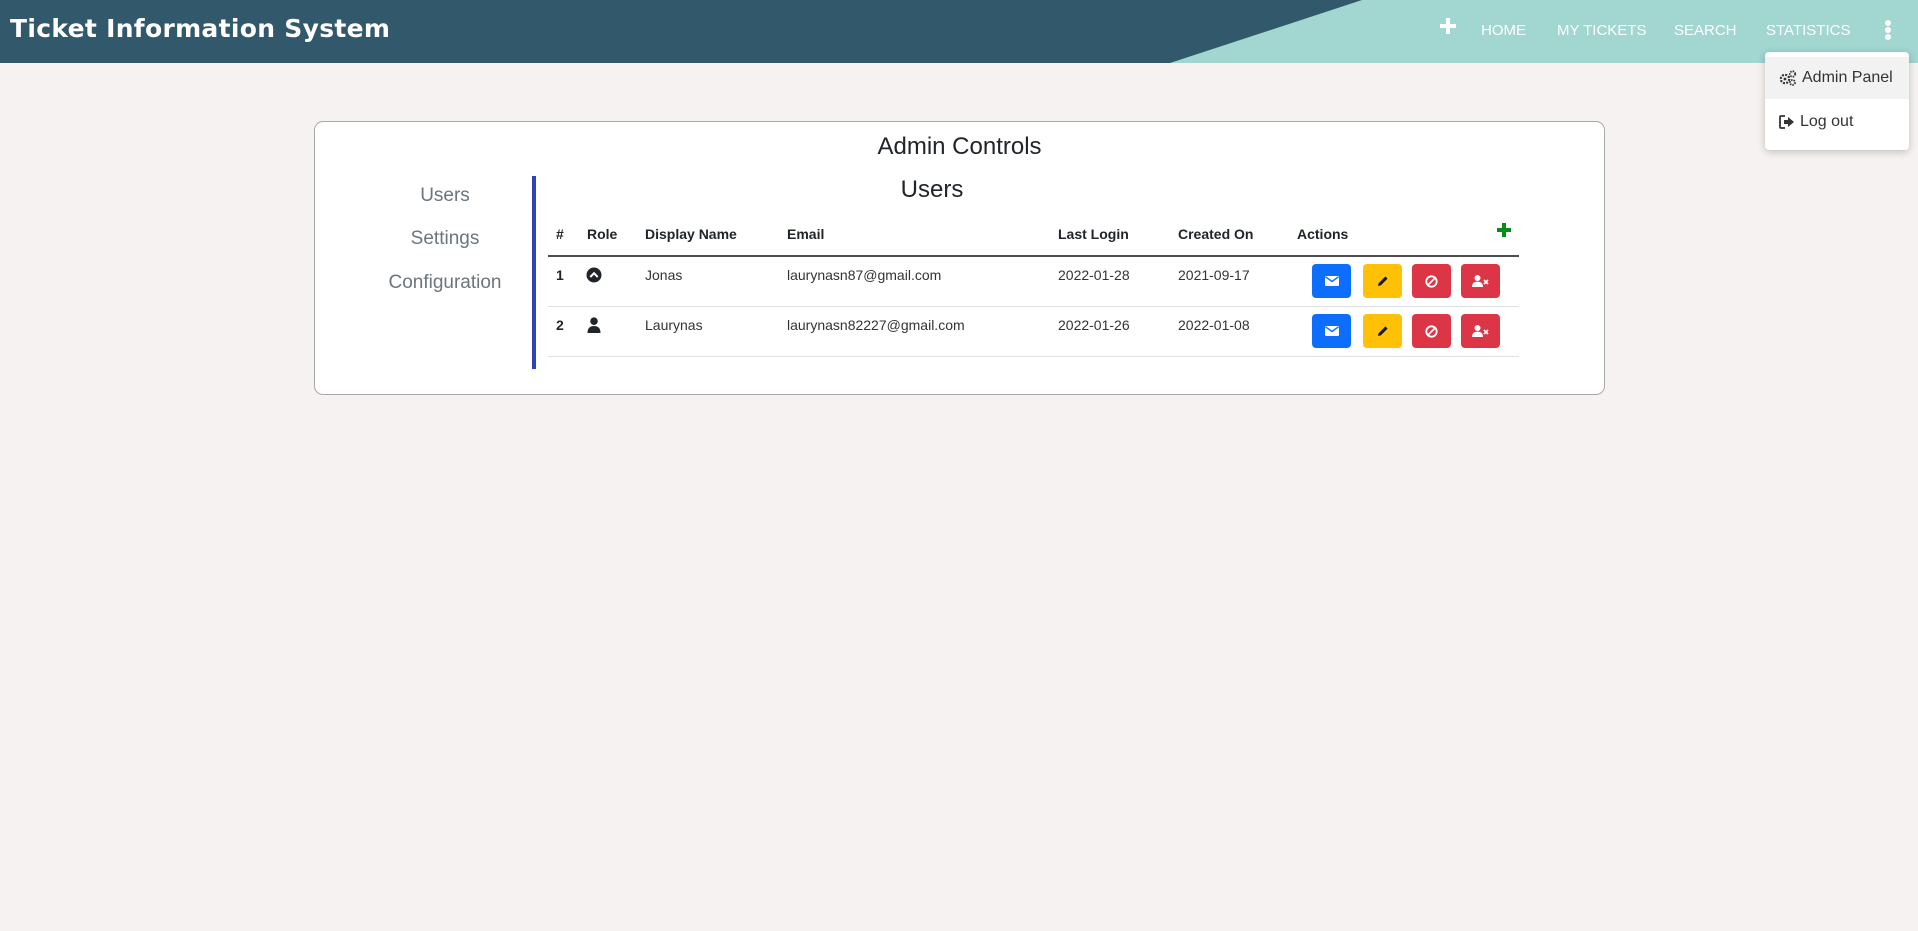 The width and height of the screenshot is (1918, 931). What do you see at coordinates (1094, 275) in the screenshot?
I see `last-login: 2022-01-28` at bounding box center [1094, 275].